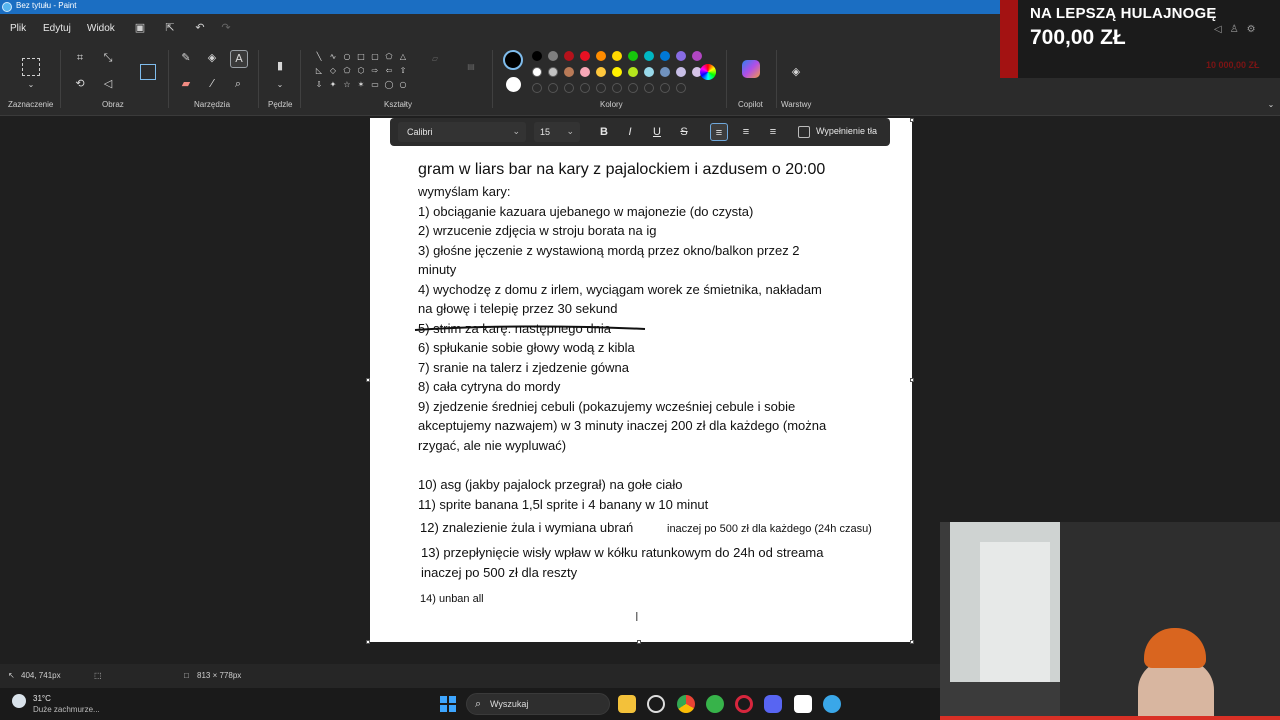 This screenshot has height=720, width=1280. What do you see at coordinates (212, 58) in the screenshot?
I see `fill-bucket-icon: ◈` at bounding box center [212, 58].